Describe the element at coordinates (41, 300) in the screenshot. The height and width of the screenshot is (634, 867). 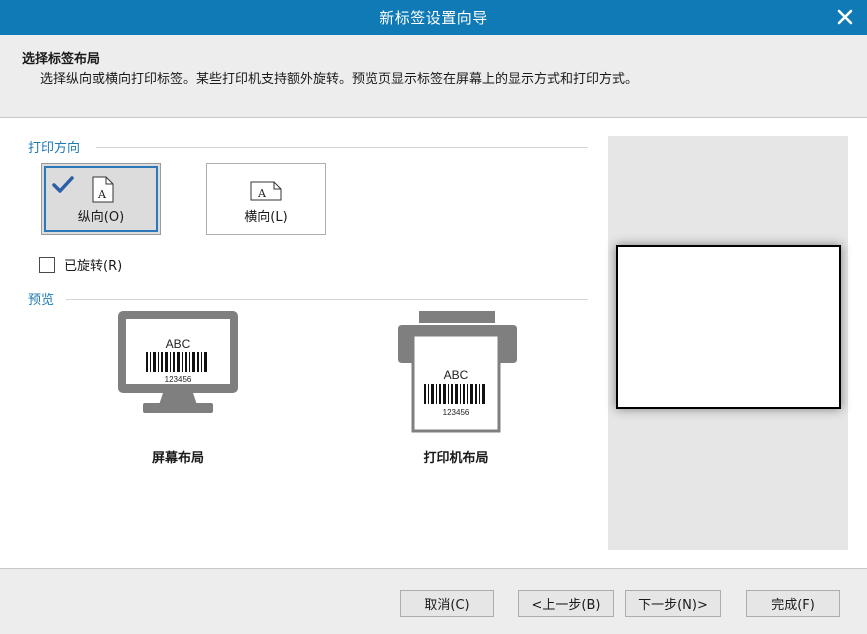
I see `preview-section-label: 预览` at that location.